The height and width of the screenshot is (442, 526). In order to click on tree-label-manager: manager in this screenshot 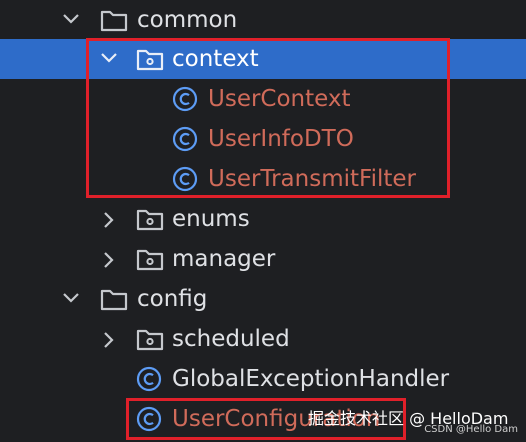, I will do `click(224, 259)`.